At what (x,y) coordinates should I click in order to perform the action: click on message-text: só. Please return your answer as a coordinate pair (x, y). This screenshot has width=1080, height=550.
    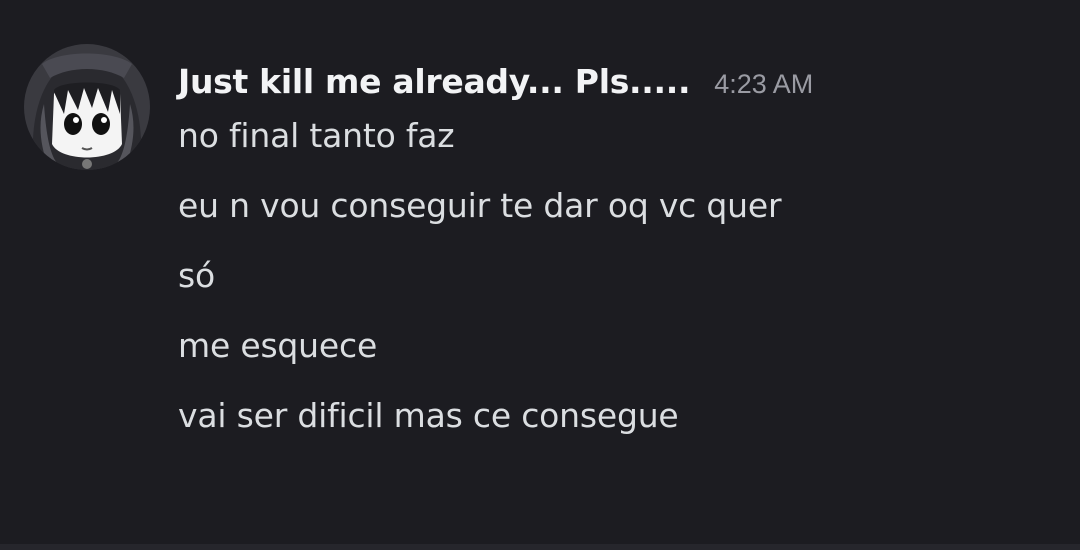
    Looking at the image, I should click on (479, 276).